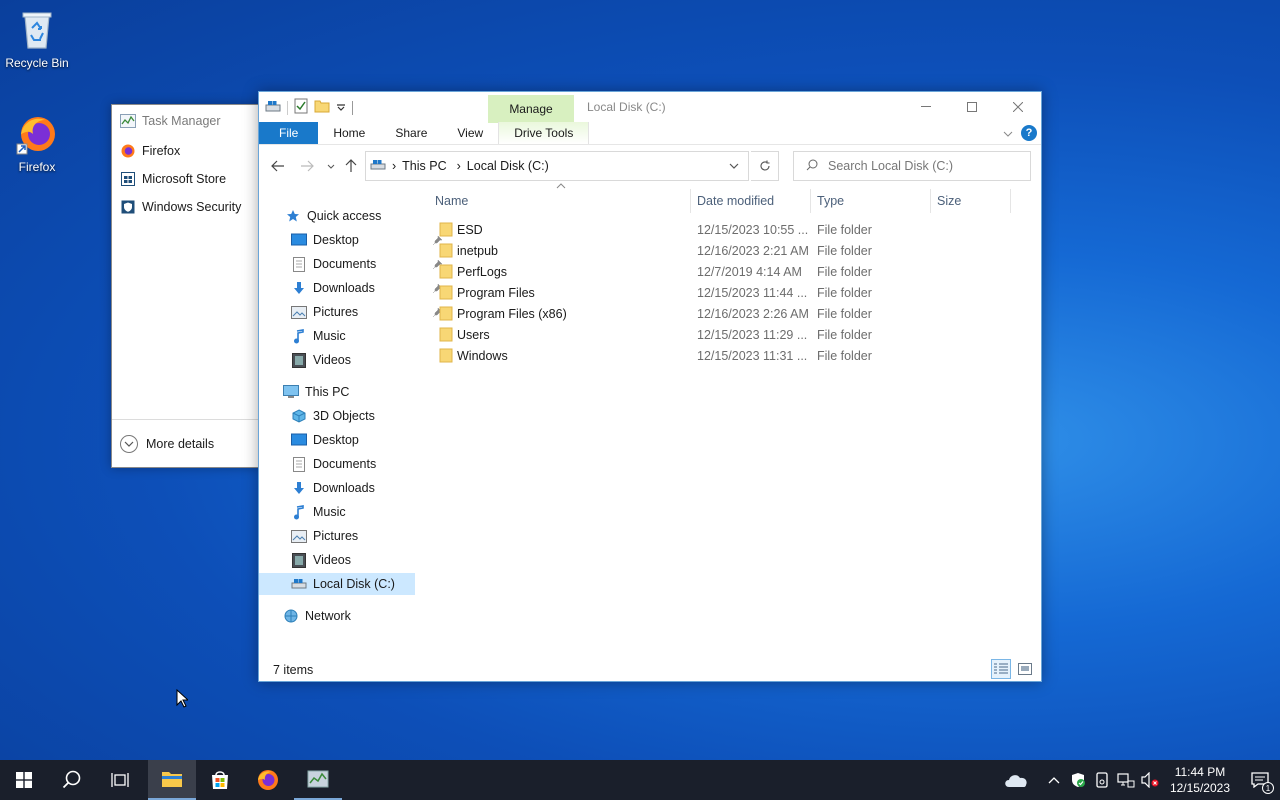 This screenshot has height=800, width=1280. Describe the element at coordinates (367, 240) in the screenshot. I see `nav-quick-desktop: Desktop` at that location.